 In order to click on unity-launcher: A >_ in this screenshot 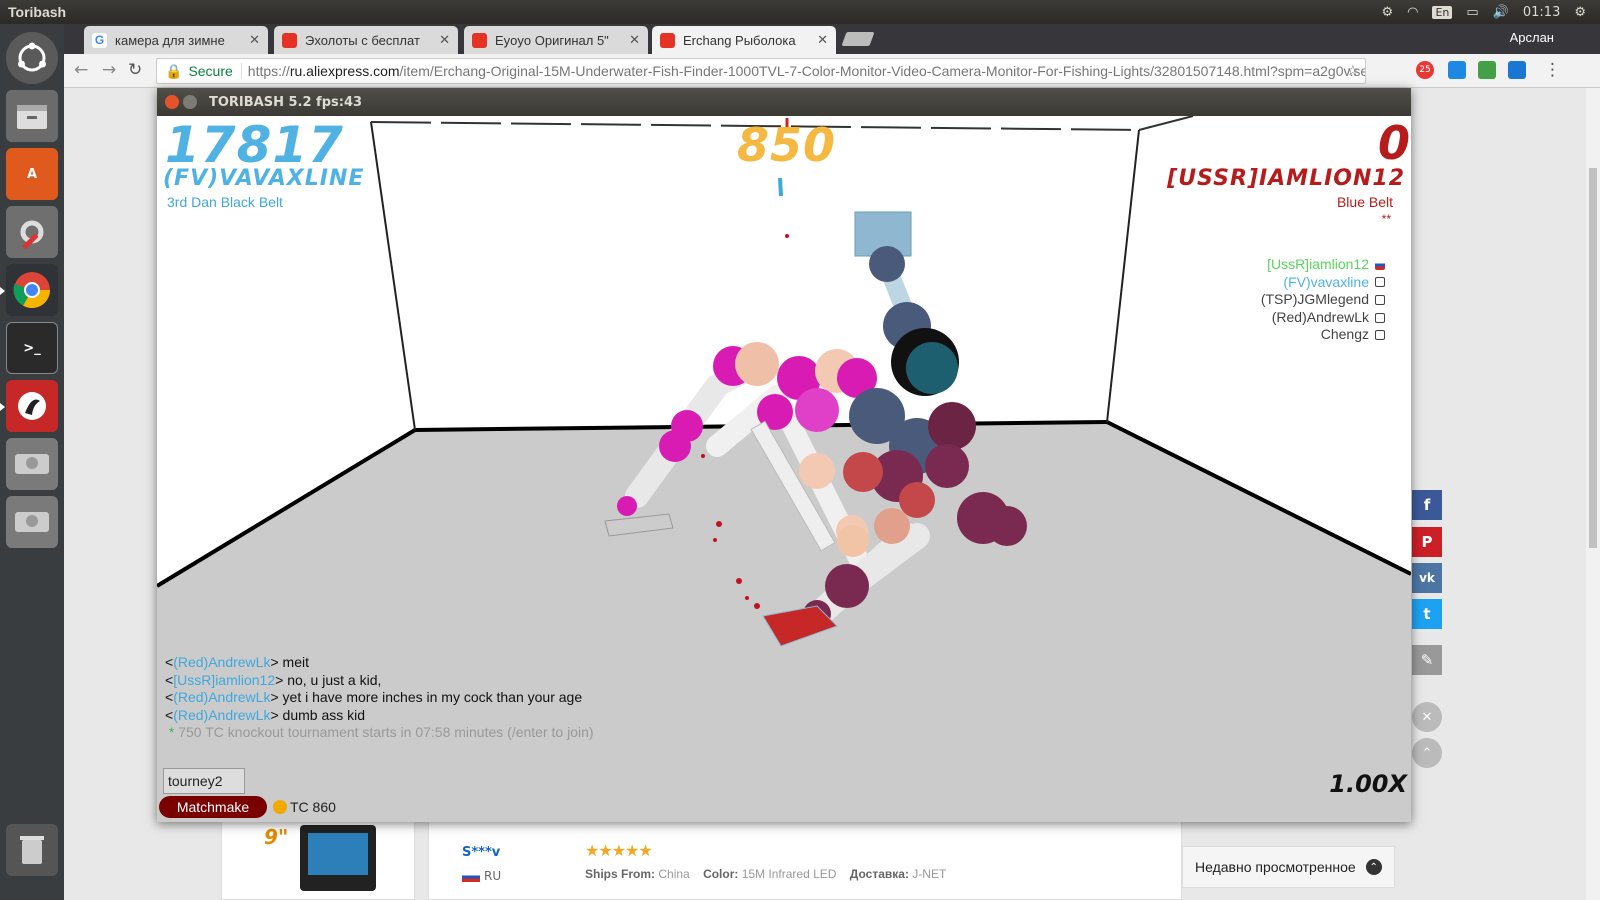, I will do `click(32, 462)`.